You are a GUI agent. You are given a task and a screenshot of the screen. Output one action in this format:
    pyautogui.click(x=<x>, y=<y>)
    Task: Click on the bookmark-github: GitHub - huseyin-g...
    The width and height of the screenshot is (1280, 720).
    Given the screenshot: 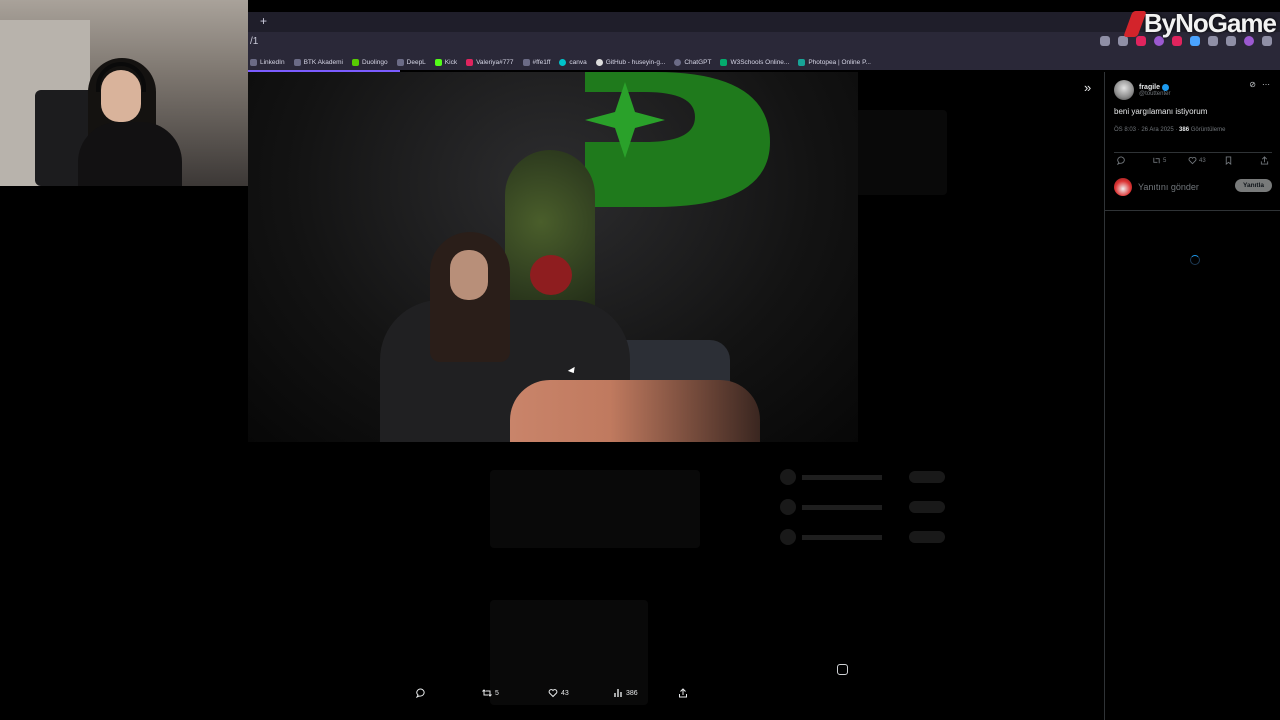 What is the action you would take?
    pyautogui.click(x=630, y=62)
    